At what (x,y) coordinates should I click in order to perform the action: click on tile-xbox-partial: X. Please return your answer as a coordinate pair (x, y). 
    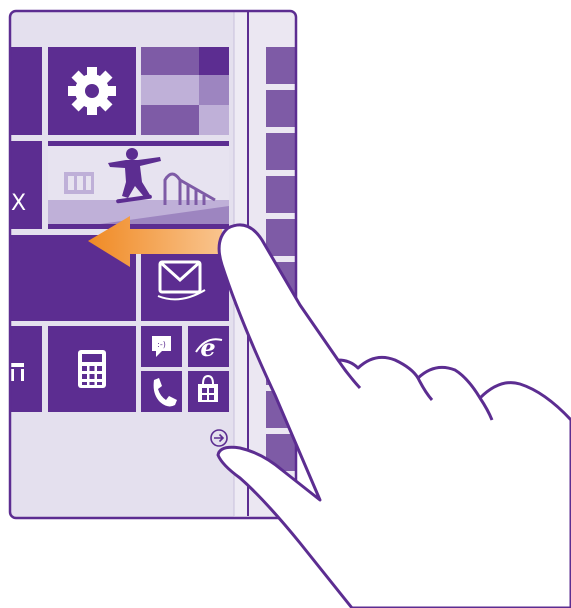
    Looking at the image, I should click on (26, 185).